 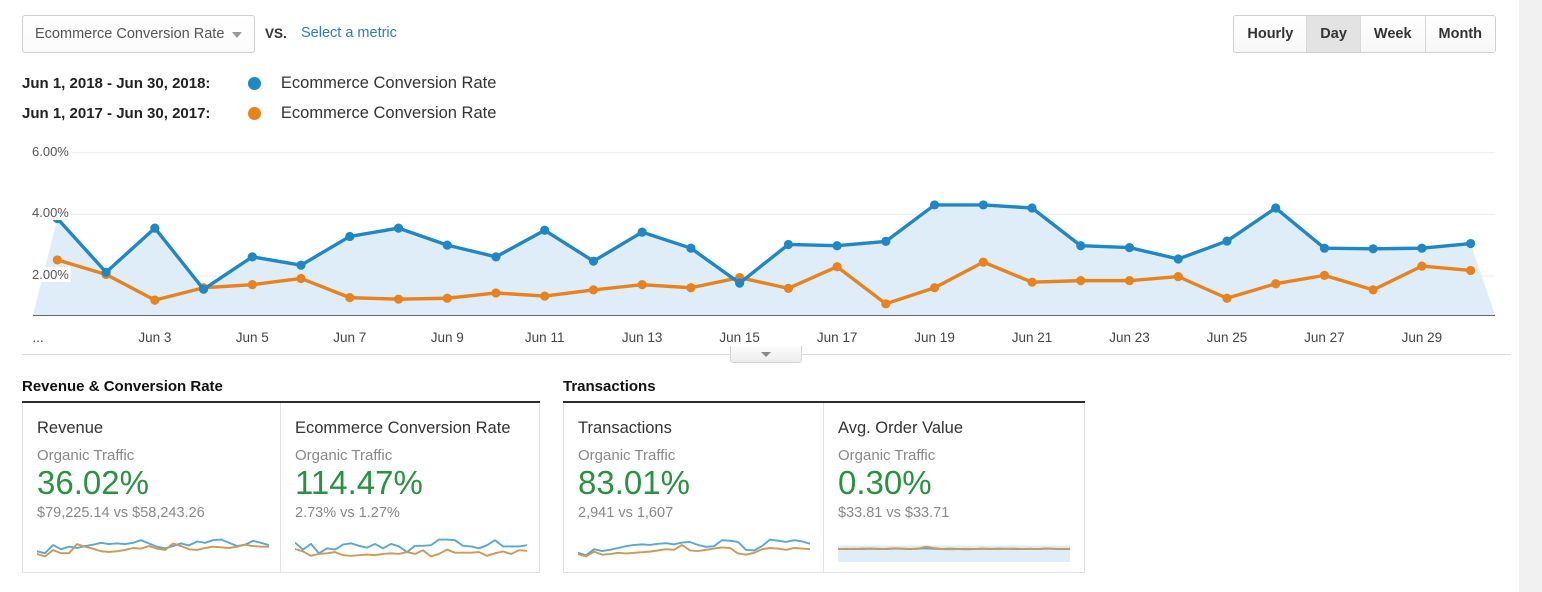 I want to click on x-axis-tick-label: Jun 9, so click(x=447, y=337).